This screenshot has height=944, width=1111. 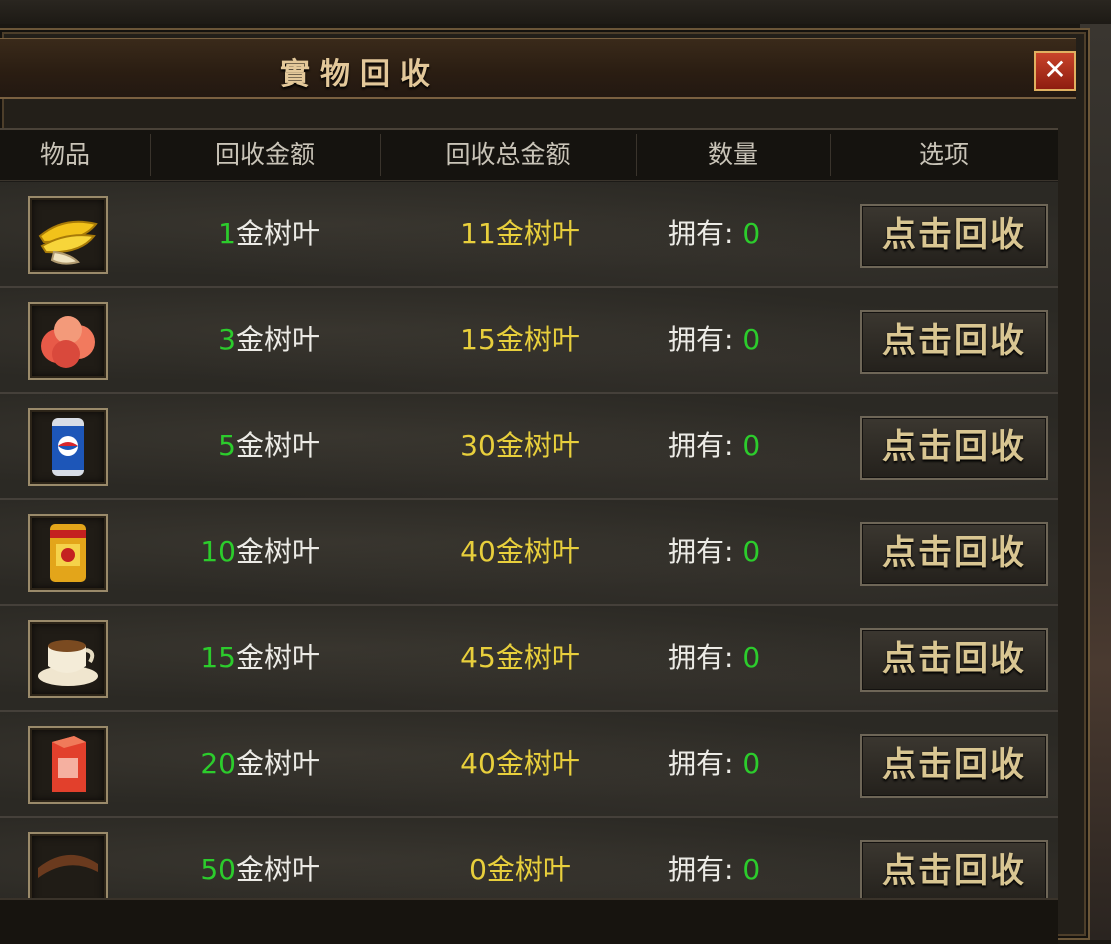 What do you see at coordinates (478, 445) in the screenshot?
I see `recycle-total-value: 30` at bounding box center [478, 445].